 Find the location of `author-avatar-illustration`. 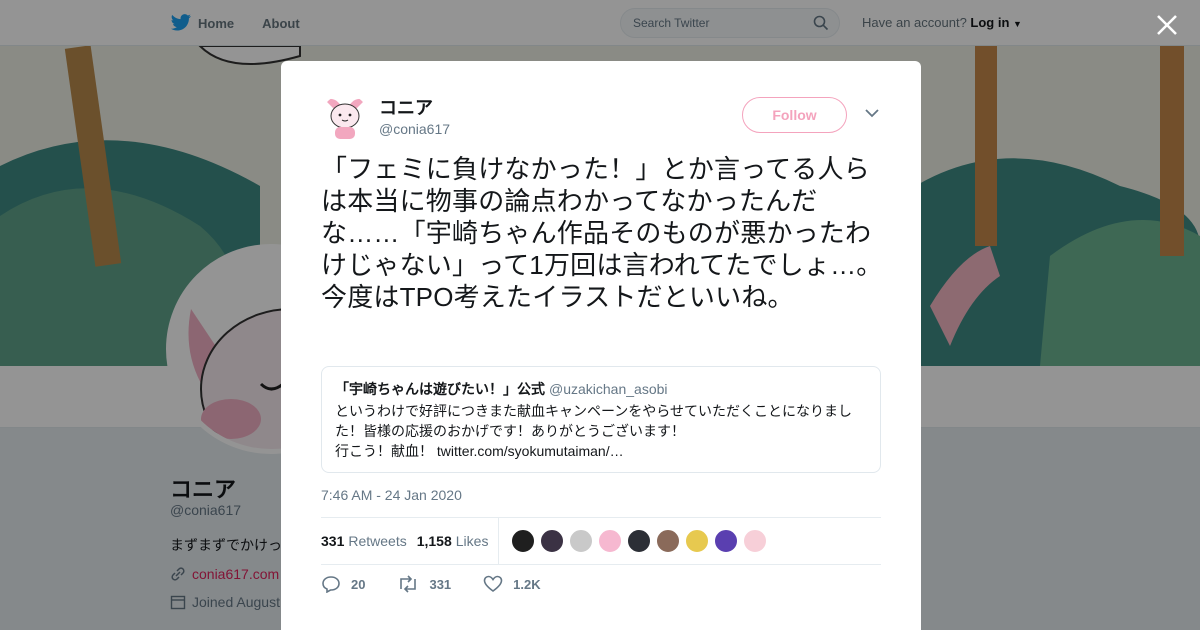

author-avatar-illustration is located at coordinates (345, 118).